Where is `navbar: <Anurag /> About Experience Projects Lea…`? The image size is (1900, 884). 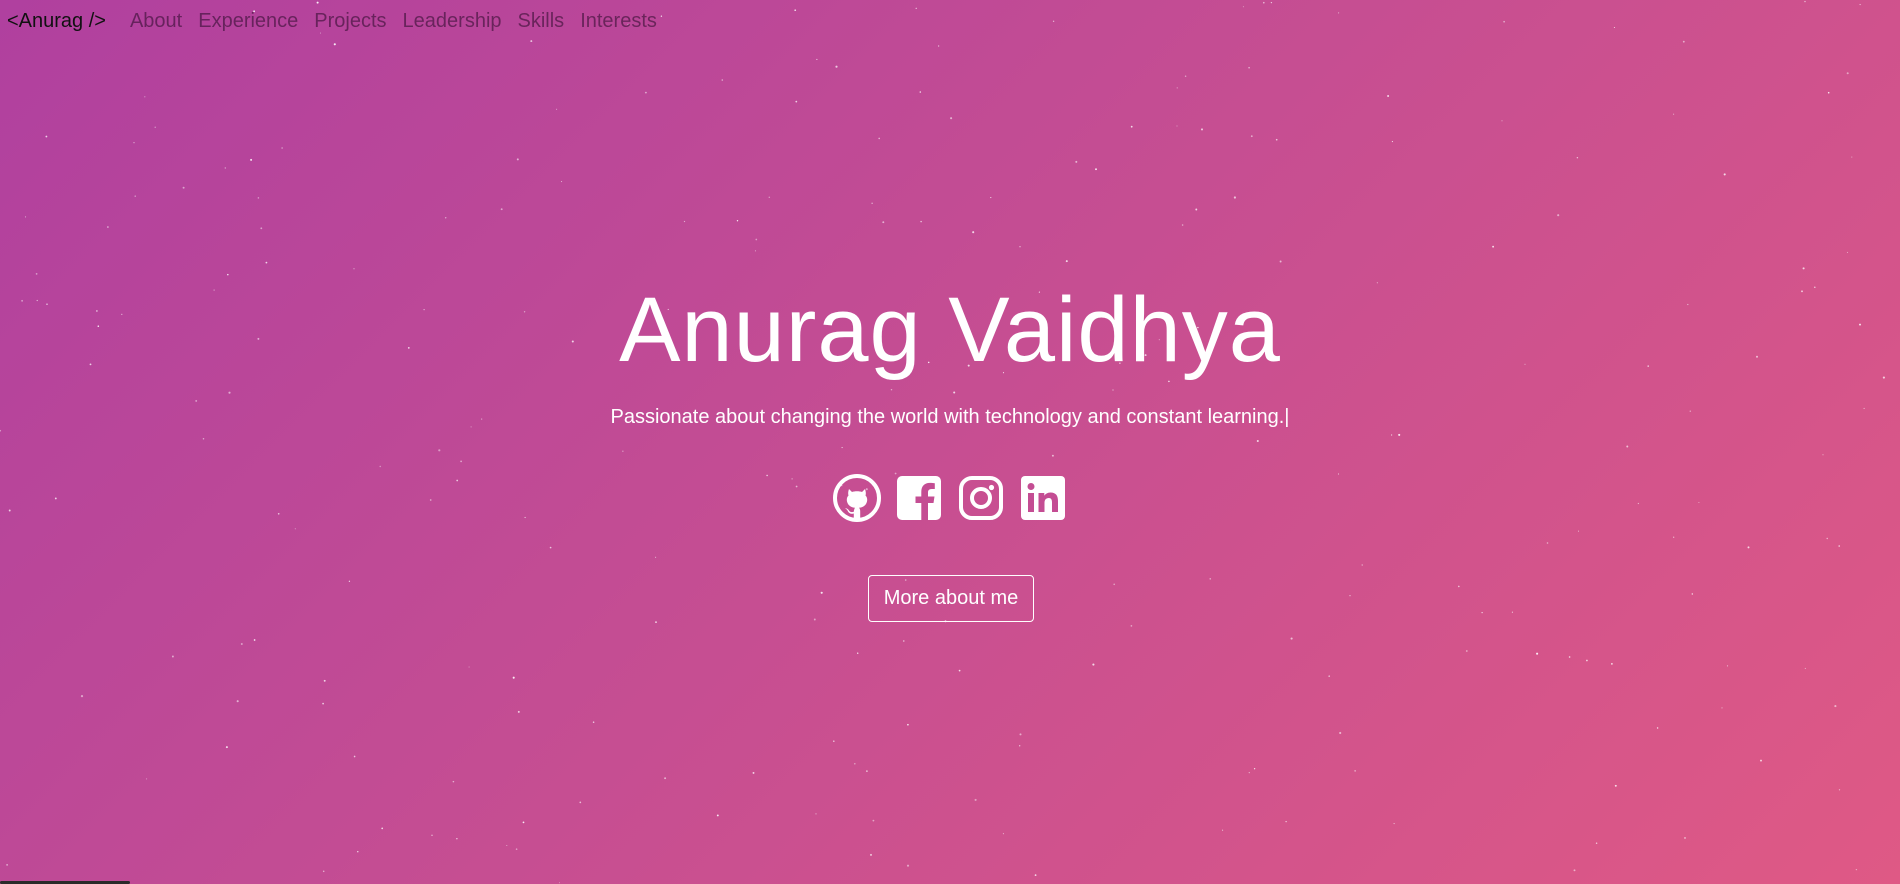 navbar: <Anurag /> About Experience Projects Lea… is located at coordinates (336, 21).